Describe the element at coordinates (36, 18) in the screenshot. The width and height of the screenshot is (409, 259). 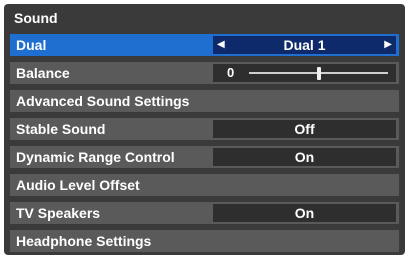
I see `menu-title: Sound` at that location.